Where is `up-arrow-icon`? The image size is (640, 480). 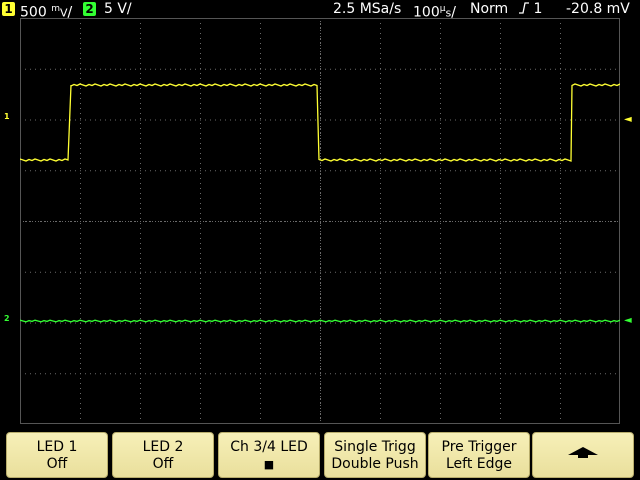
up-arrow-icon is located at coordinates (583, 452).